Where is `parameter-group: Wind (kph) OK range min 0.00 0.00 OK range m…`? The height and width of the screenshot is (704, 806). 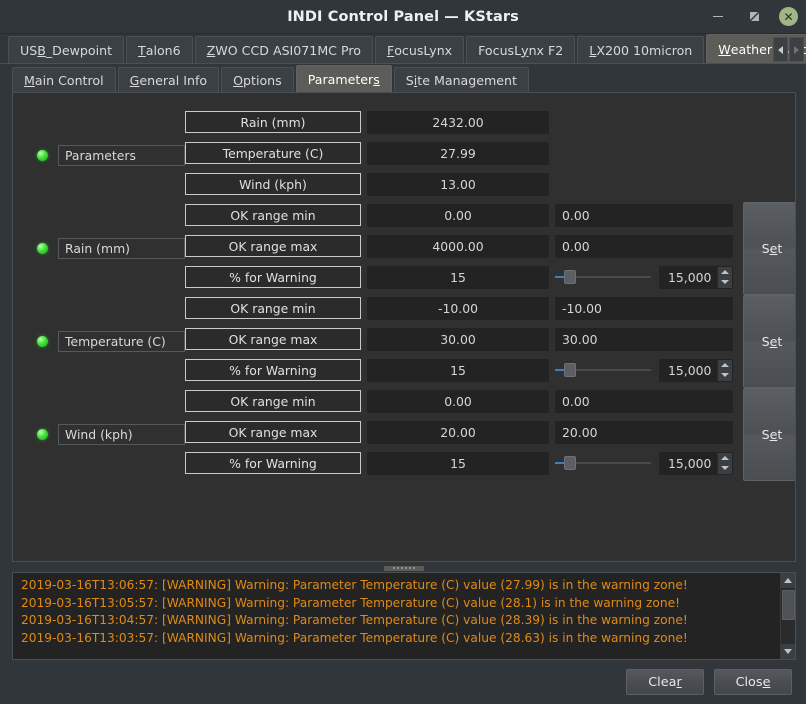 parameter-group: Wind (kph) OK range min 0.00 0.00 OK range m… is located at coordinates (416, 434).